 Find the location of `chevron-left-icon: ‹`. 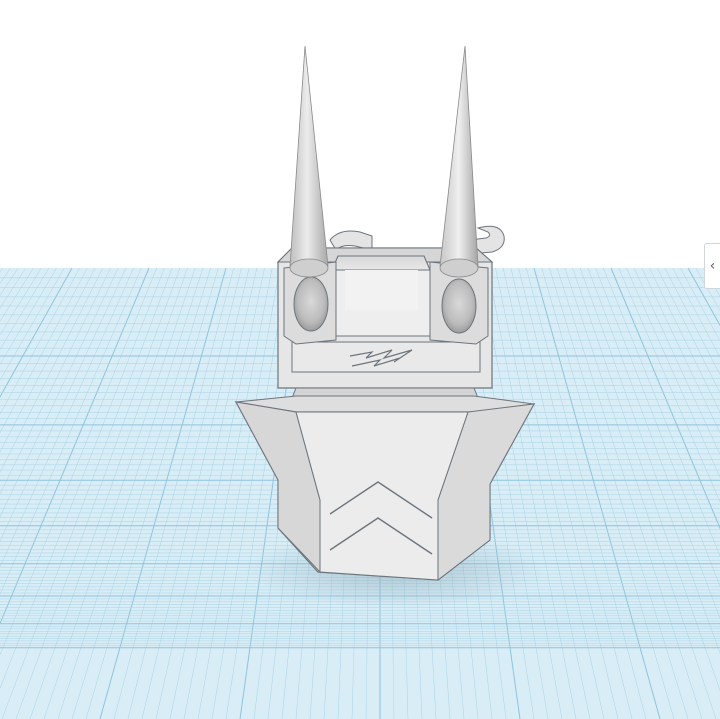

chevron-left-icon: ‹ is located at coordinates (712, 266).